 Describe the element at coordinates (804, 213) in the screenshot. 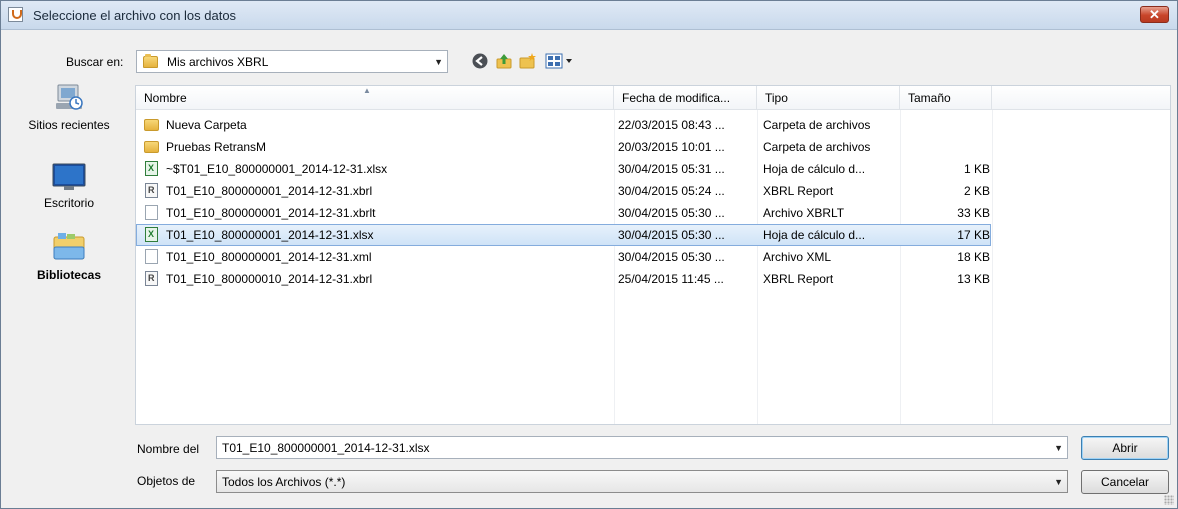

I see `file-type: Archivo XBRLT` at that location.